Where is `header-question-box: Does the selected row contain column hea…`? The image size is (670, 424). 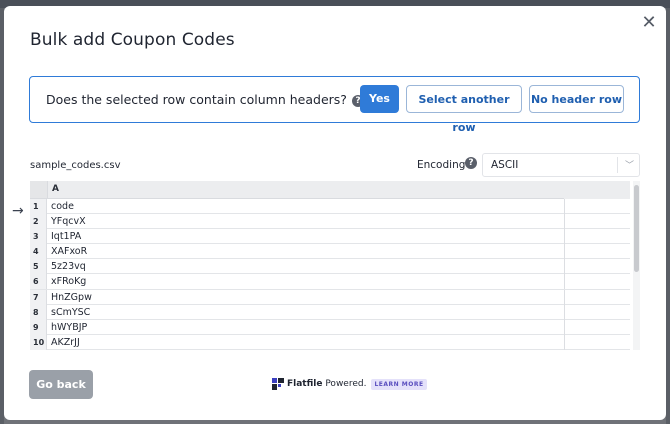 header-question-box: Does the selected row contain column hea… is located at coordinates (334, 105).